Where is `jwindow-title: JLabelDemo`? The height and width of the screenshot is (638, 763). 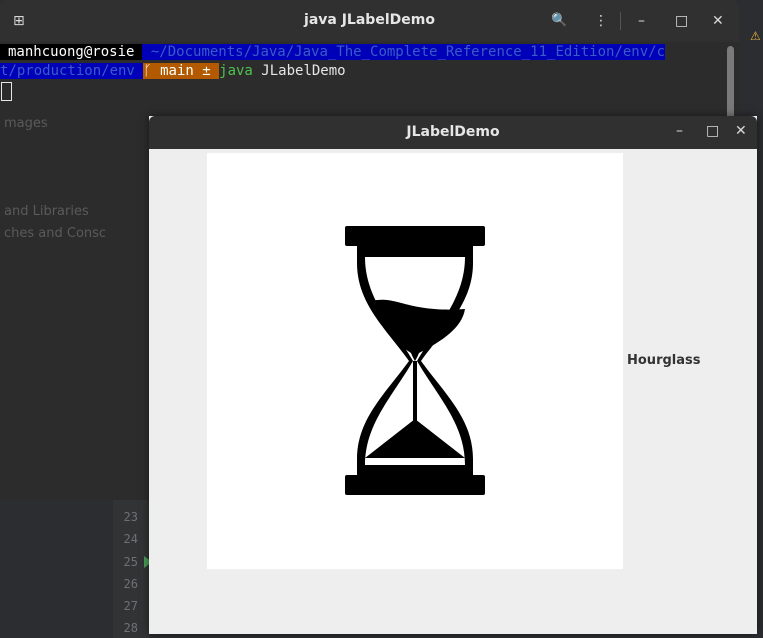 jwindow-title: JLabelDemo is located at coordinates (453, 132).